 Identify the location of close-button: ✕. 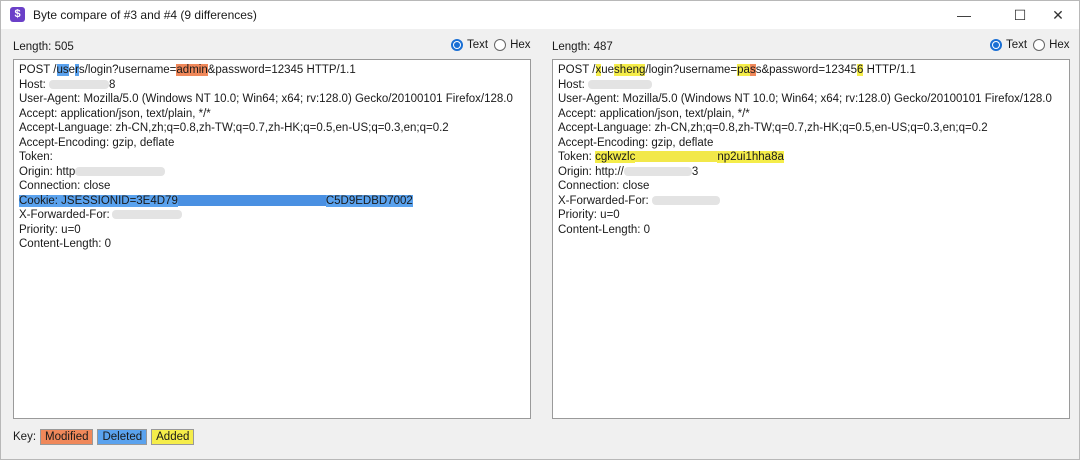
(1057, 15).